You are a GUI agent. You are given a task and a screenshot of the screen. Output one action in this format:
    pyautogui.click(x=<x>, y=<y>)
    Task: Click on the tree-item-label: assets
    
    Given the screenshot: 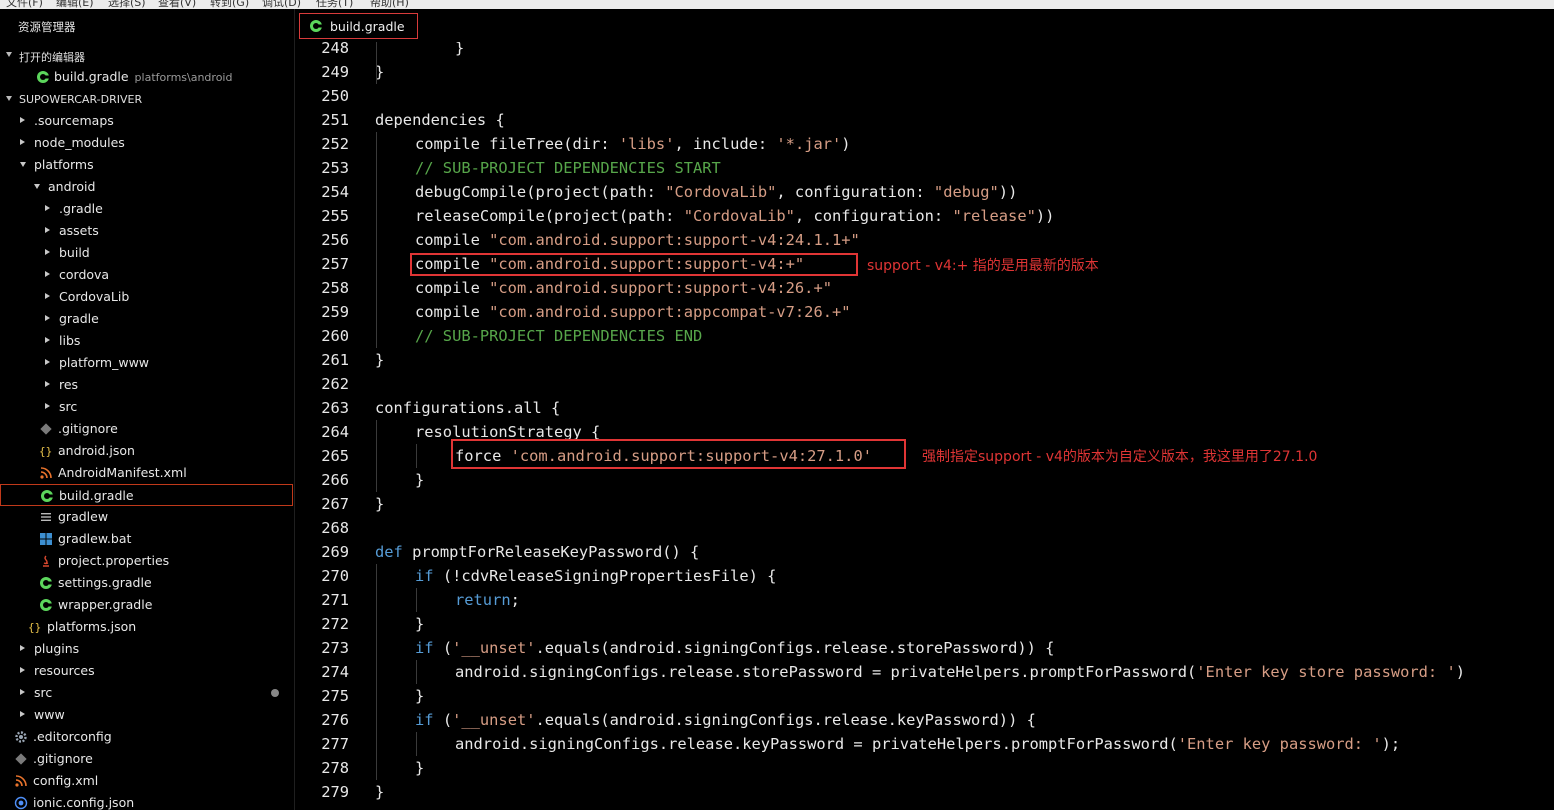 What is the action you would take?
    pyautogui.click(x=79, y=230)
    